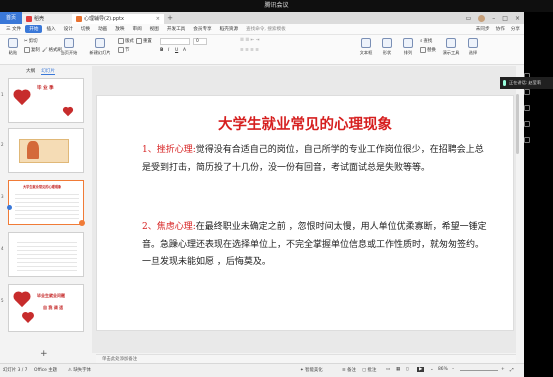 The image size is (553, 377). I want to click on menu-item: 会员专享, so click(202, 29).